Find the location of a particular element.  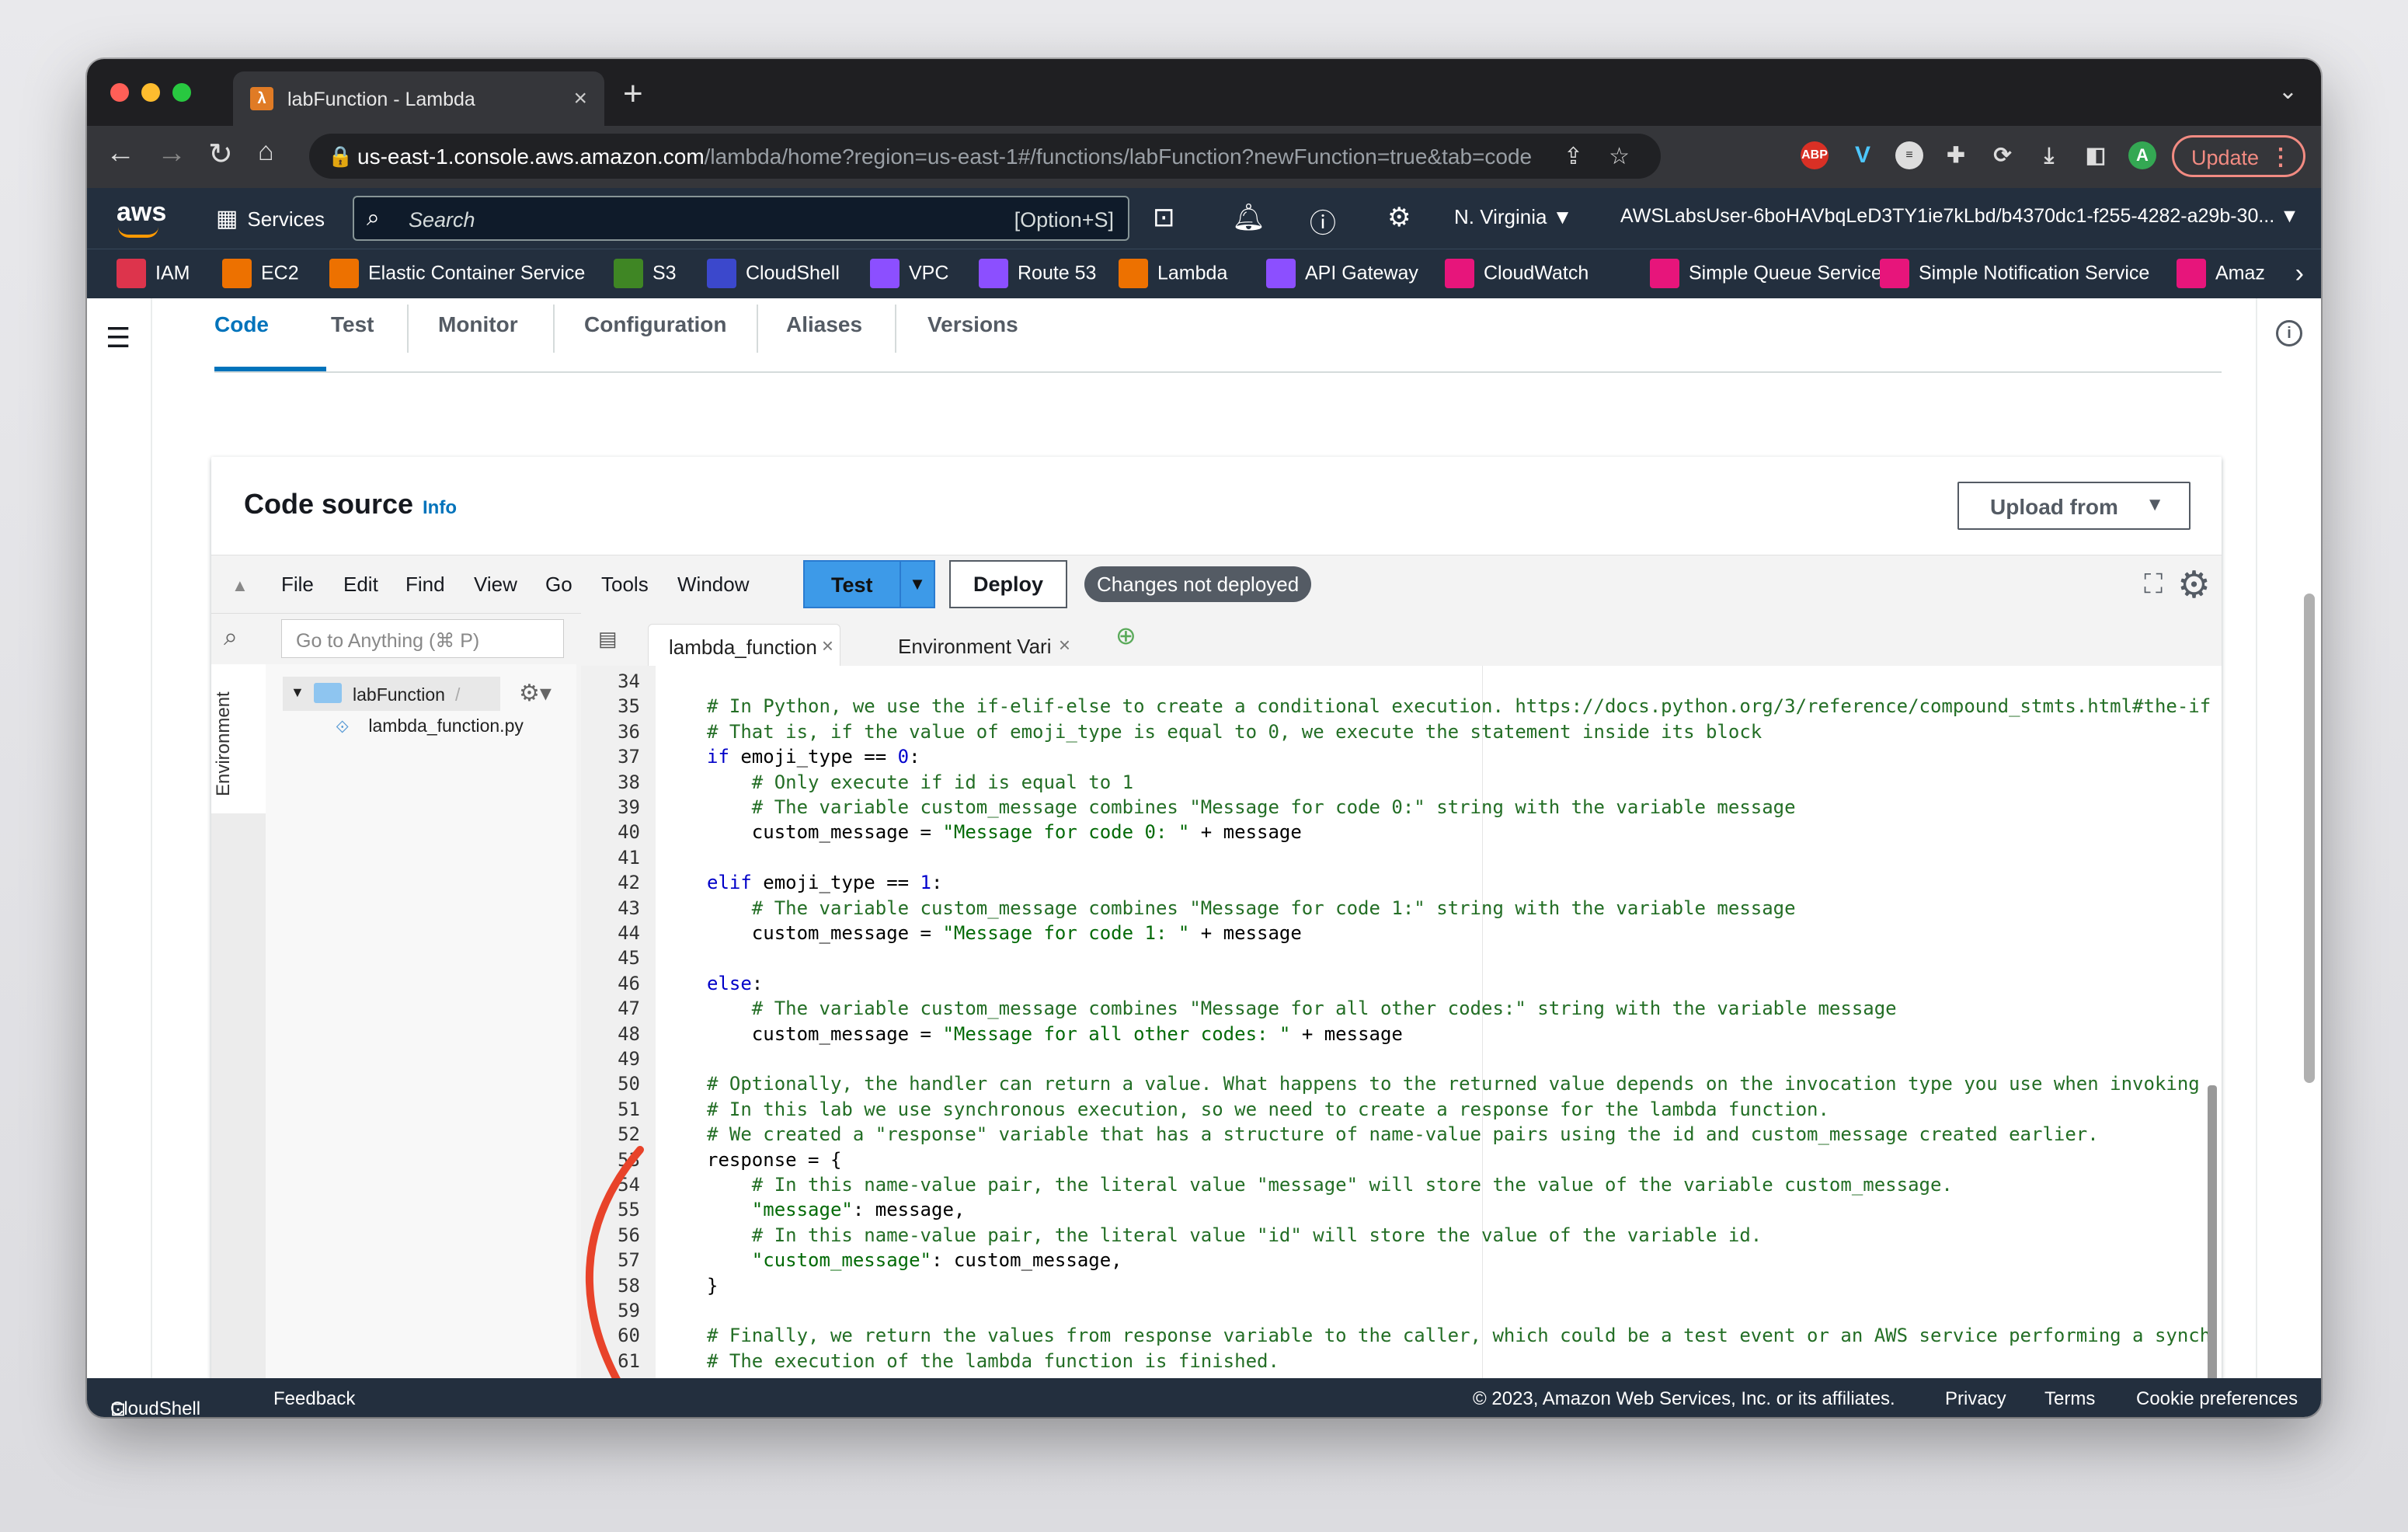

deploy-button: Deploy is located at coordinates (1008, 584).